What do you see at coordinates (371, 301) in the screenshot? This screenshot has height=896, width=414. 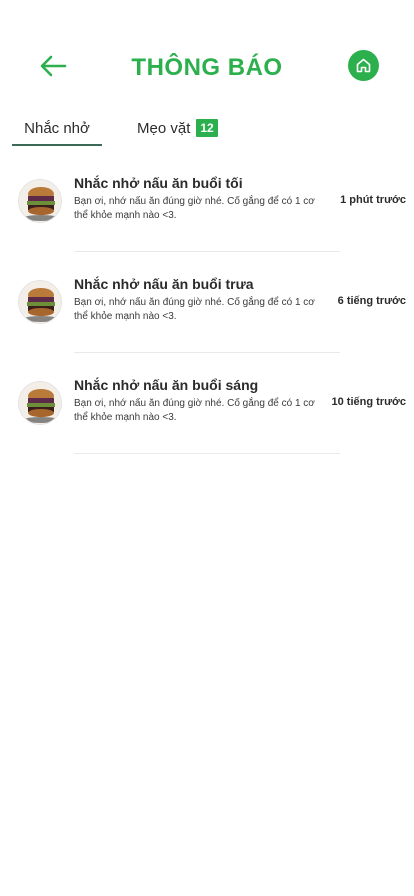 I see `notification-time: 6 tiếng trước` at bounding box center [371, 301].